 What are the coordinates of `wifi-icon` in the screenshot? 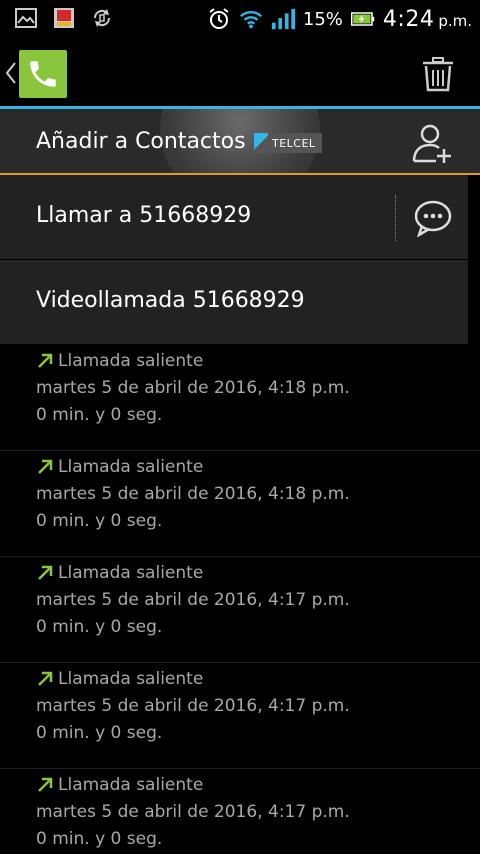 It's located at (251, 19).